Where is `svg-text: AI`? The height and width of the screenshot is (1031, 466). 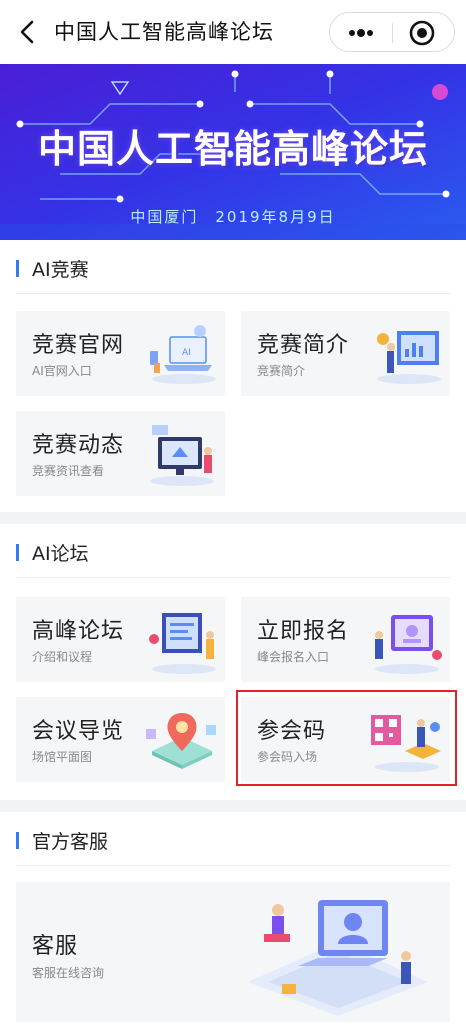 svg-text: AI is located at coordinates (186, 353).